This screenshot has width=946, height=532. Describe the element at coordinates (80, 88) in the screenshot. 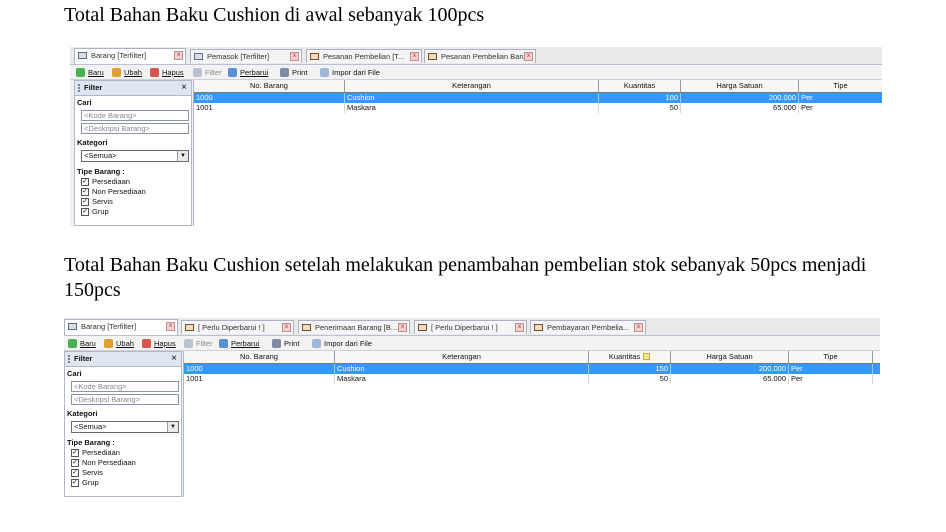

I see `grip-icon` at that location.